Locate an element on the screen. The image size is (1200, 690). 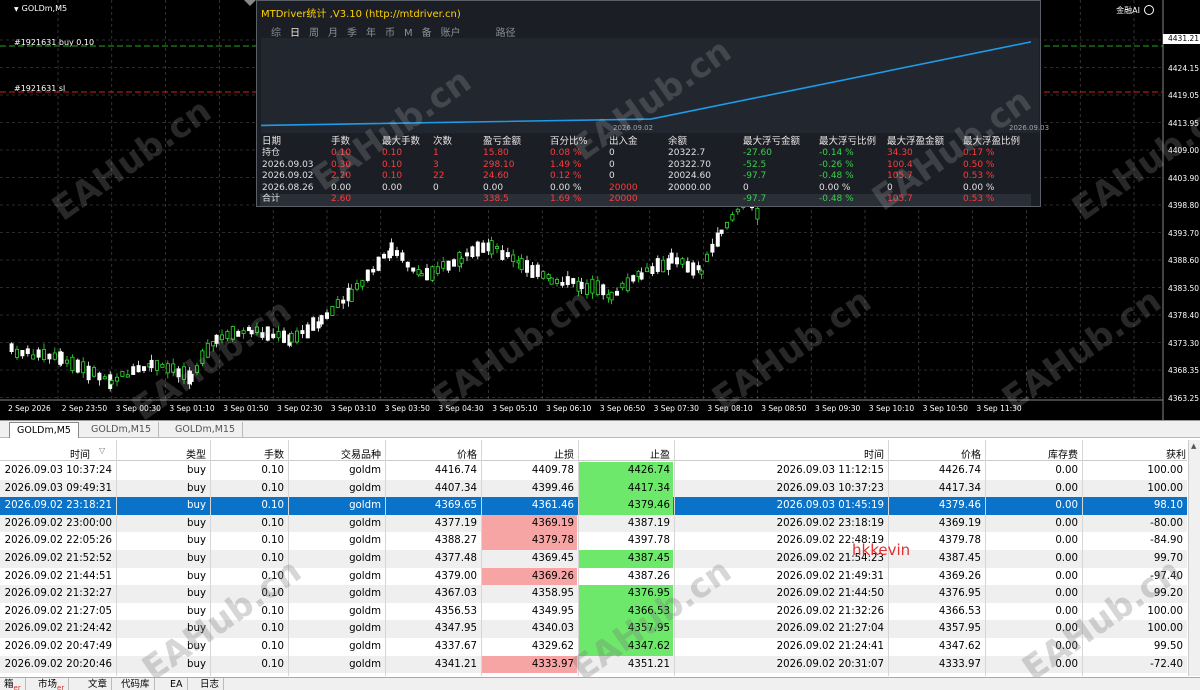
ai-trading-indicator: 金融AI is located at coordinates (1135, 10).